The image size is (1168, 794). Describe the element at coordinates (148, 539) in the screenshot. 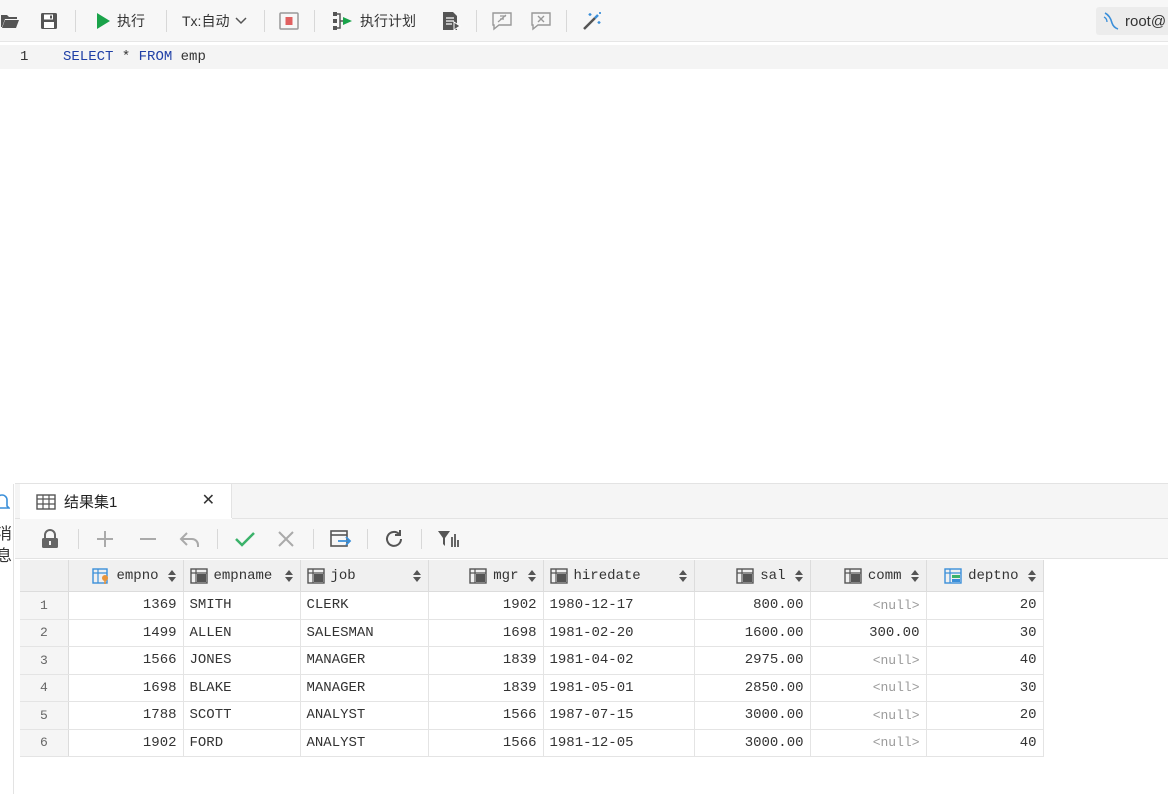

I see `delete-row-icon` at that location.